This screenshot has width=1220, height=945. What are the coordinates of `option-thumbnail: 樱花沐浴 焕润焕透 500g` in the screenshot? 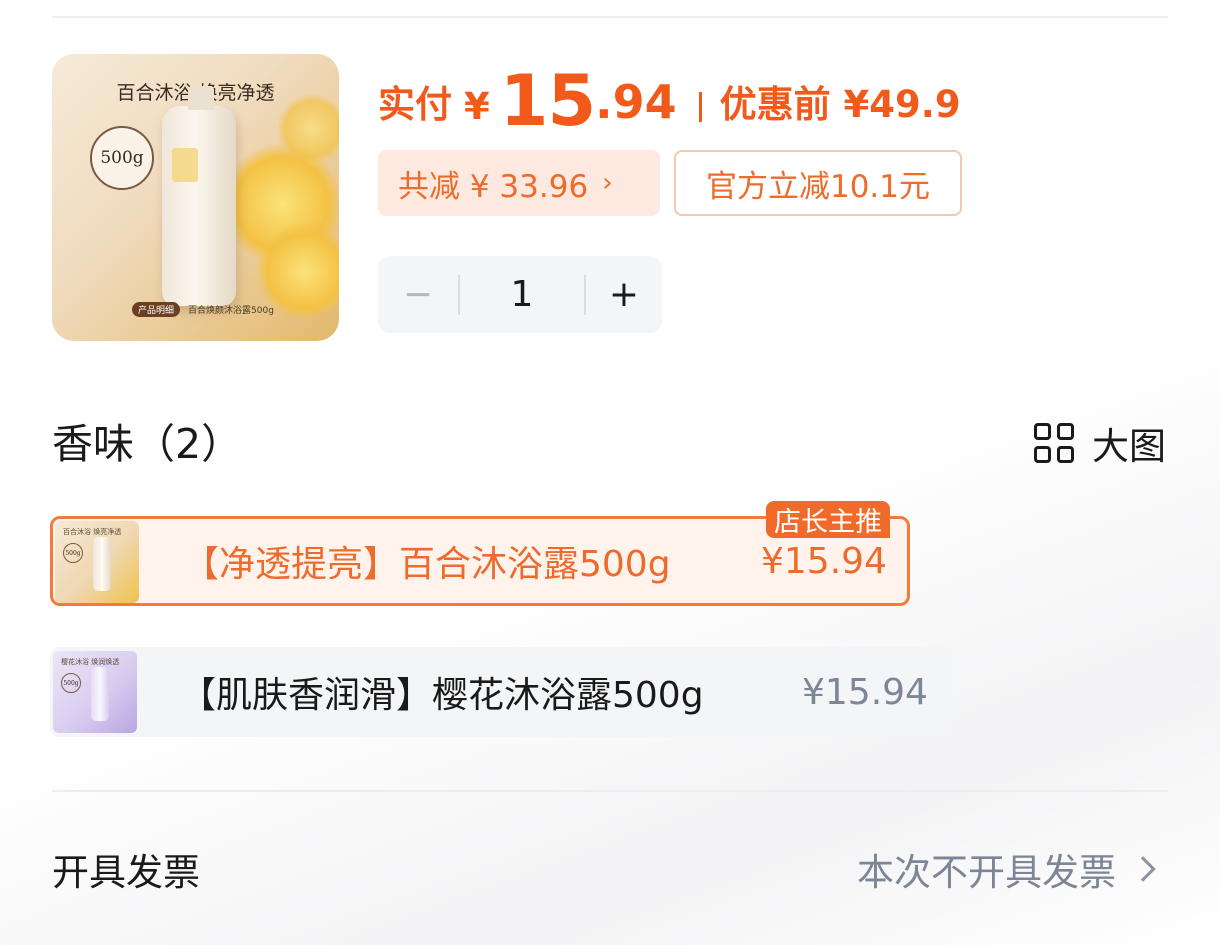 It's located at (95, 692).